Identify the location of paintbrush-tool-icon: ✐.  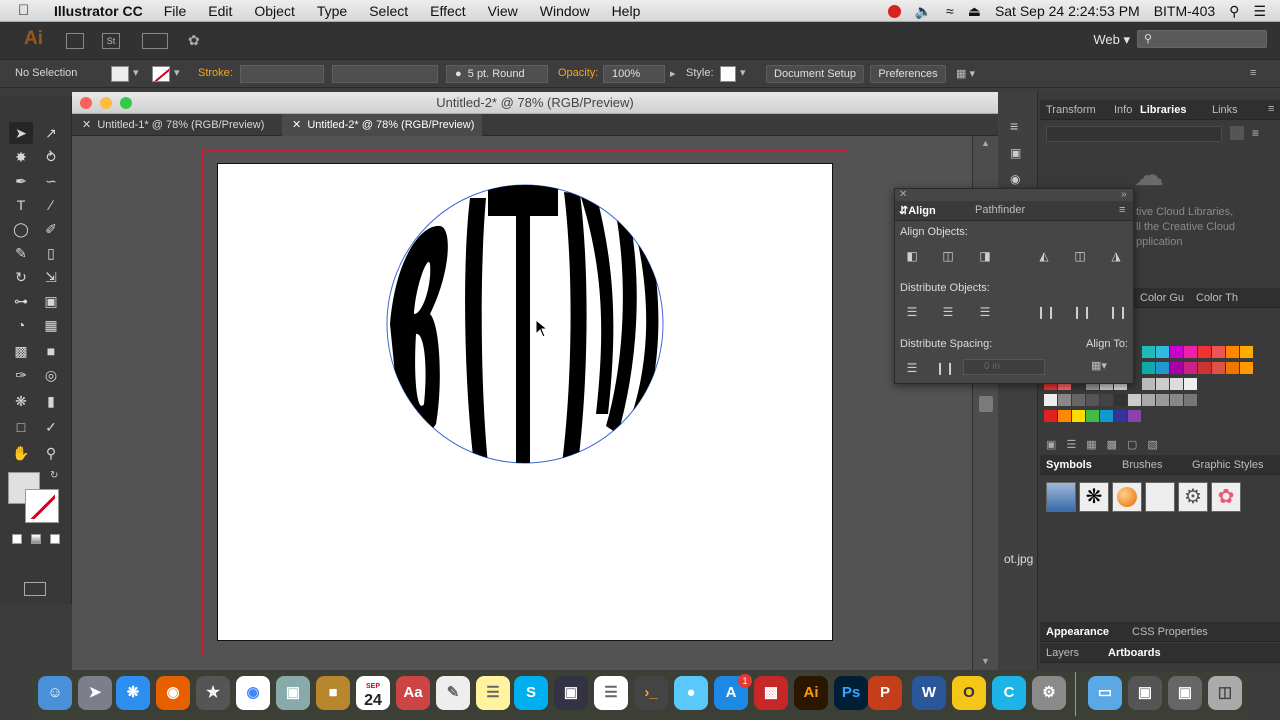
(51, 229).